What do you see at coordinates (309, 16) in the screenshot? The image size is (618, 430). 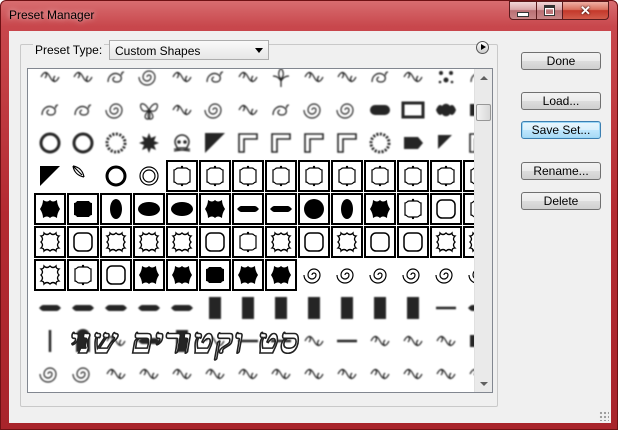 I see `title-bar: Preset Manager ✕` at bounding box center [309, 16].